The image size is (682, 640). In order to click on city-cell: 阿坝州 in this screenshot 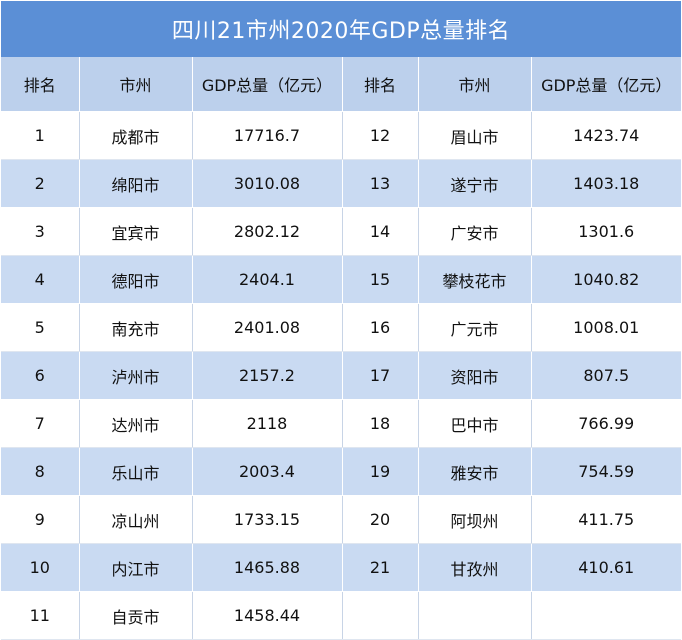, I will do `click(475, 519)`.